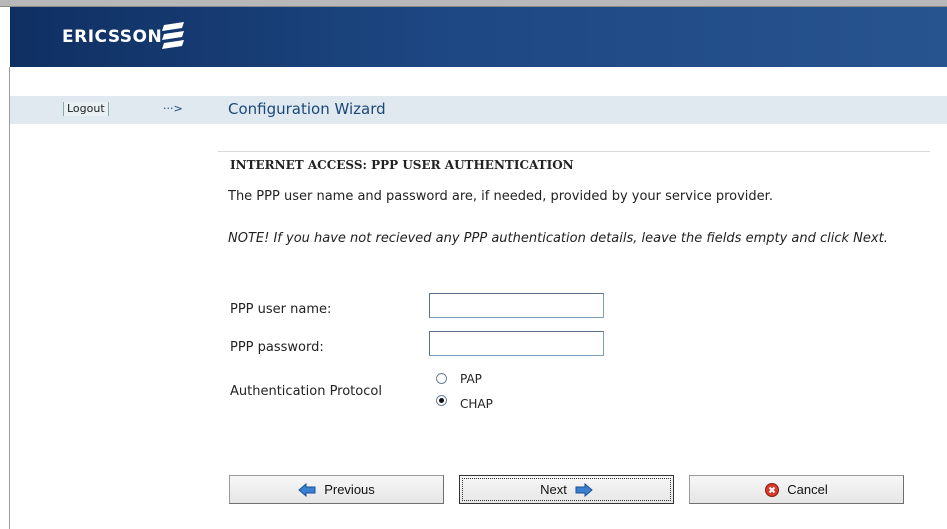 This screenshot has width=947, height=529. I want to click on arrow-left-icon, so click(307, 489).